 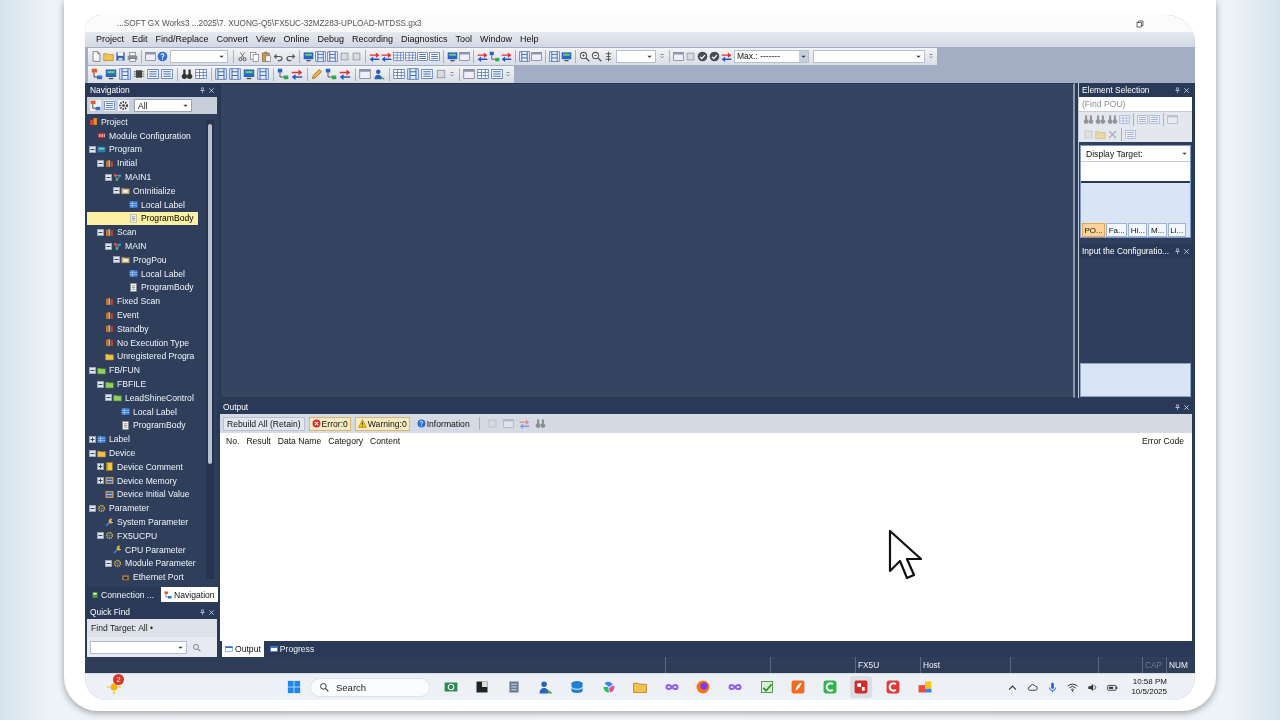 What do you see at coordinates (96, 56) in the screenshot?
I see `document-icon` at bounding box center [96, 56].